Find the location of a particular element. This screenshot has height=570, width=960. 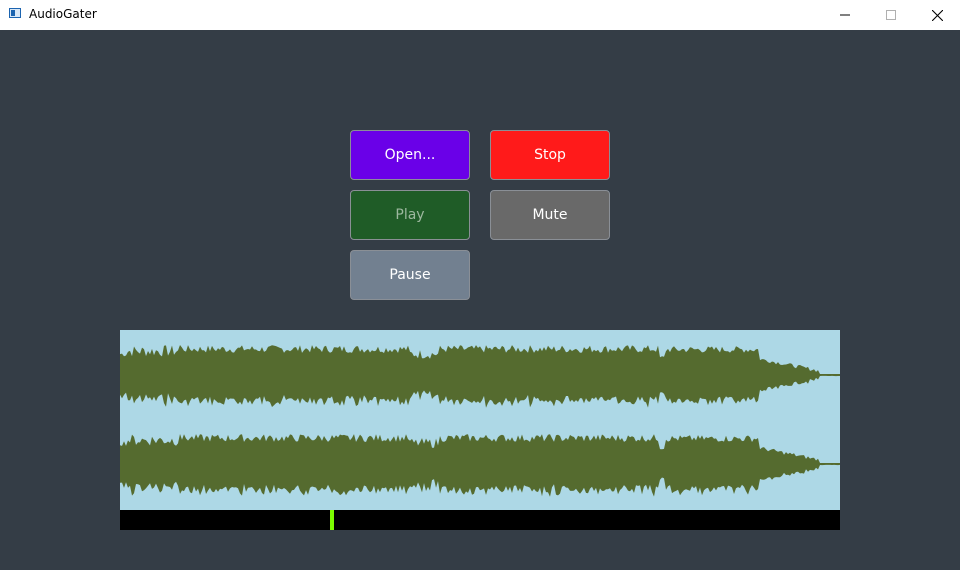

waveform-channel-right is located at coordinates (480, 465).